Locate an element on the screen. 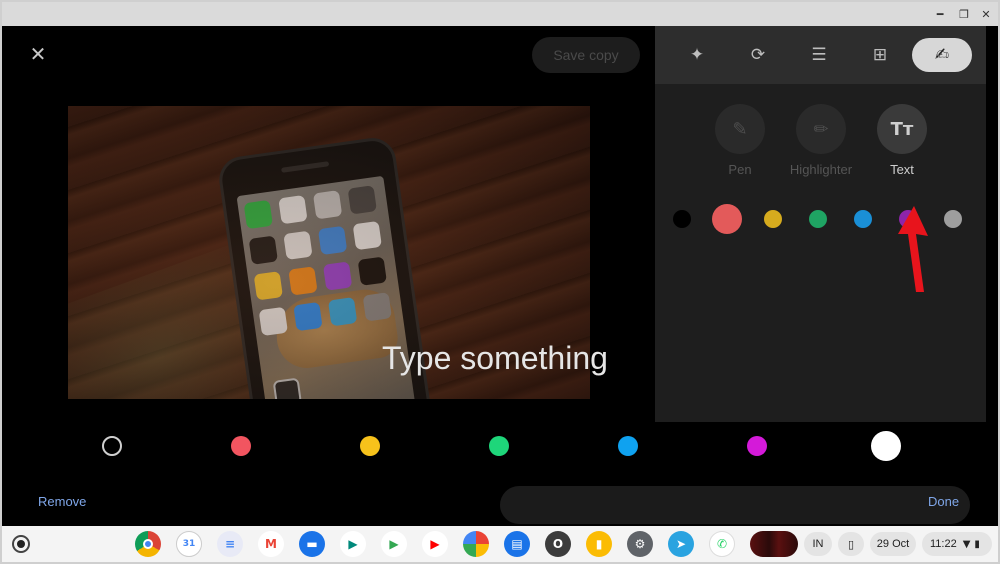  auto-enhance-icon: ✦ is located at coordinates (697, 55).